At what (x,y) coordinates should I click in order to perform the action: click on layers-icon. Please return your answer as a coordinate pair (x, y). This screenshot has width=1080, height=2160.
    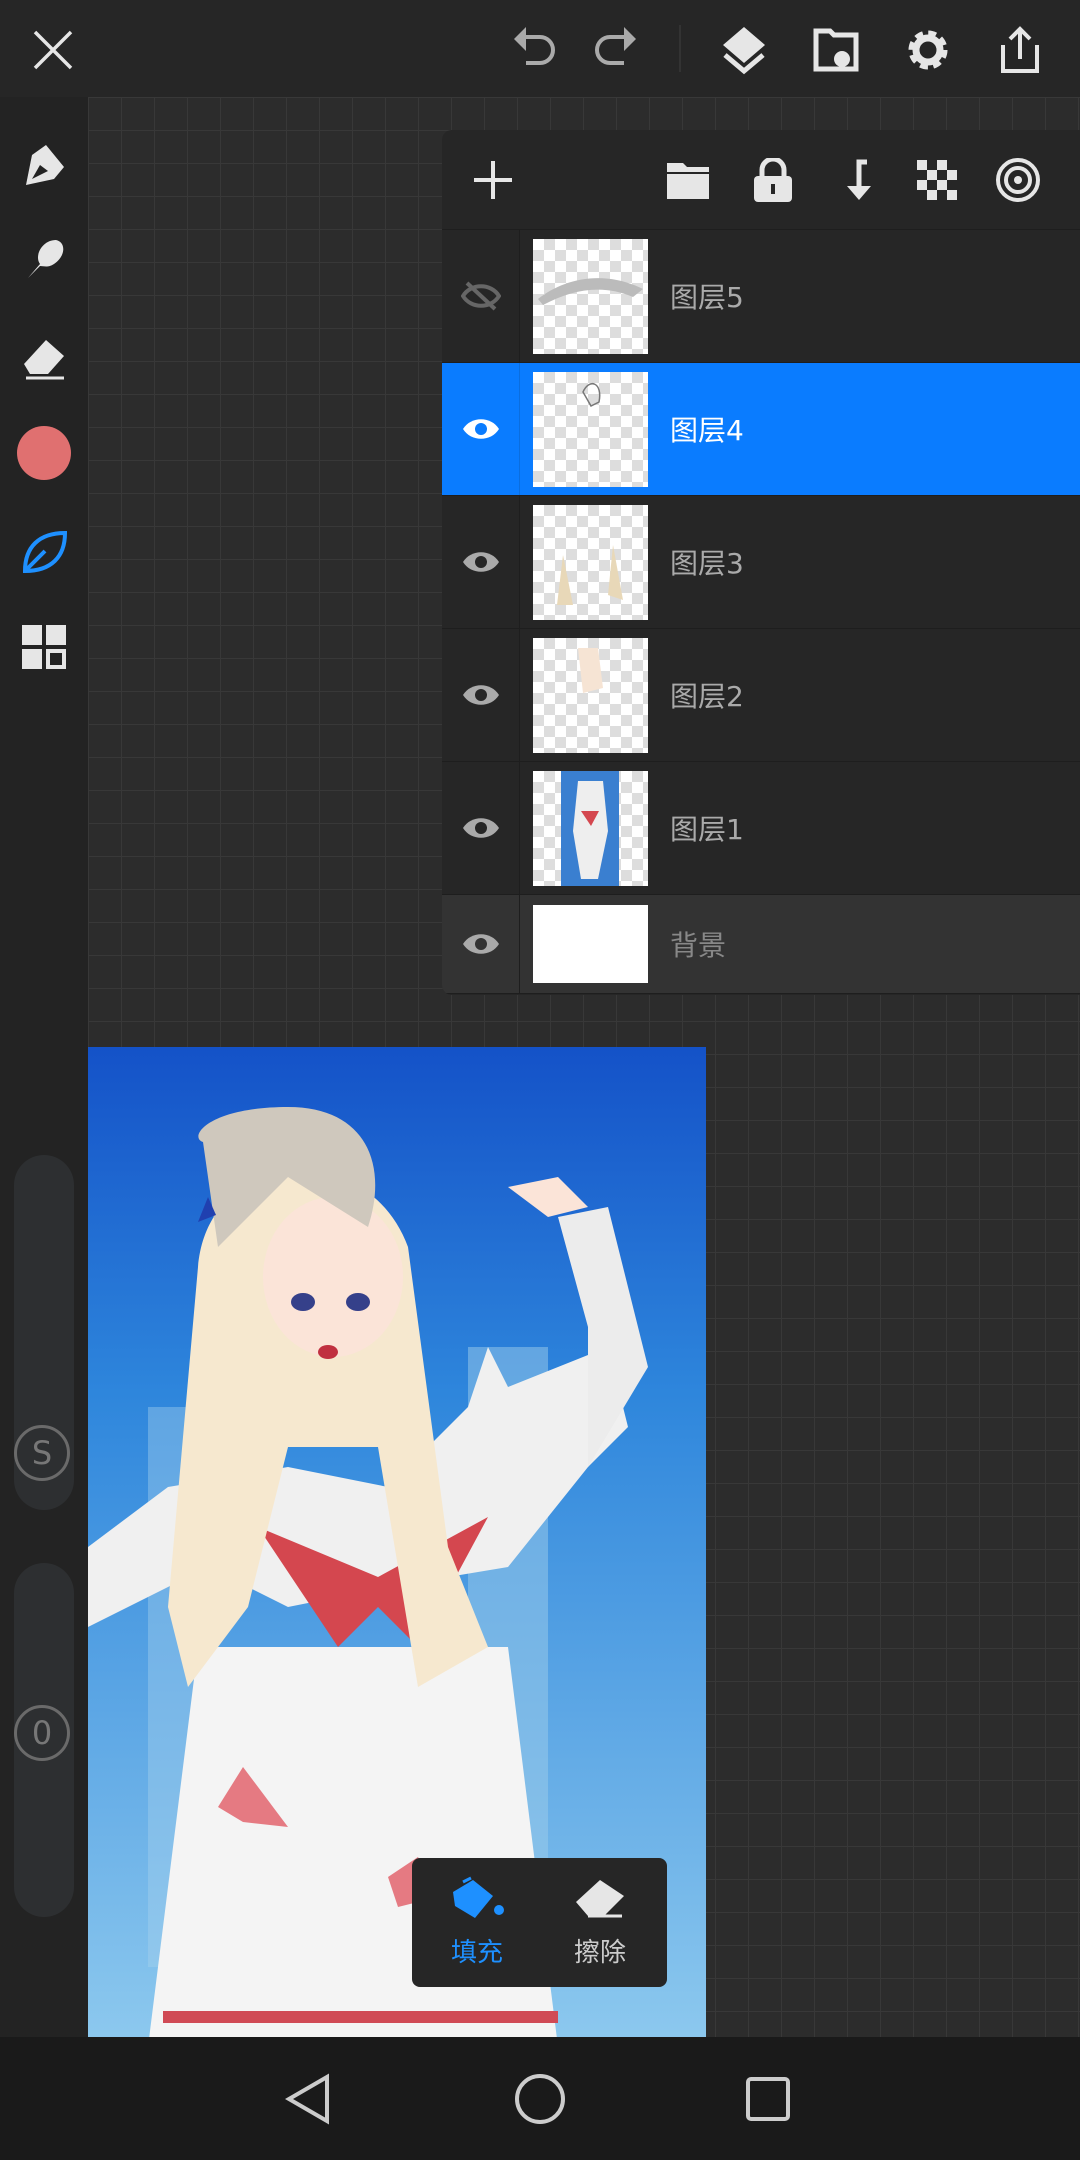
    Looking at the image, I should click on (744, 50).